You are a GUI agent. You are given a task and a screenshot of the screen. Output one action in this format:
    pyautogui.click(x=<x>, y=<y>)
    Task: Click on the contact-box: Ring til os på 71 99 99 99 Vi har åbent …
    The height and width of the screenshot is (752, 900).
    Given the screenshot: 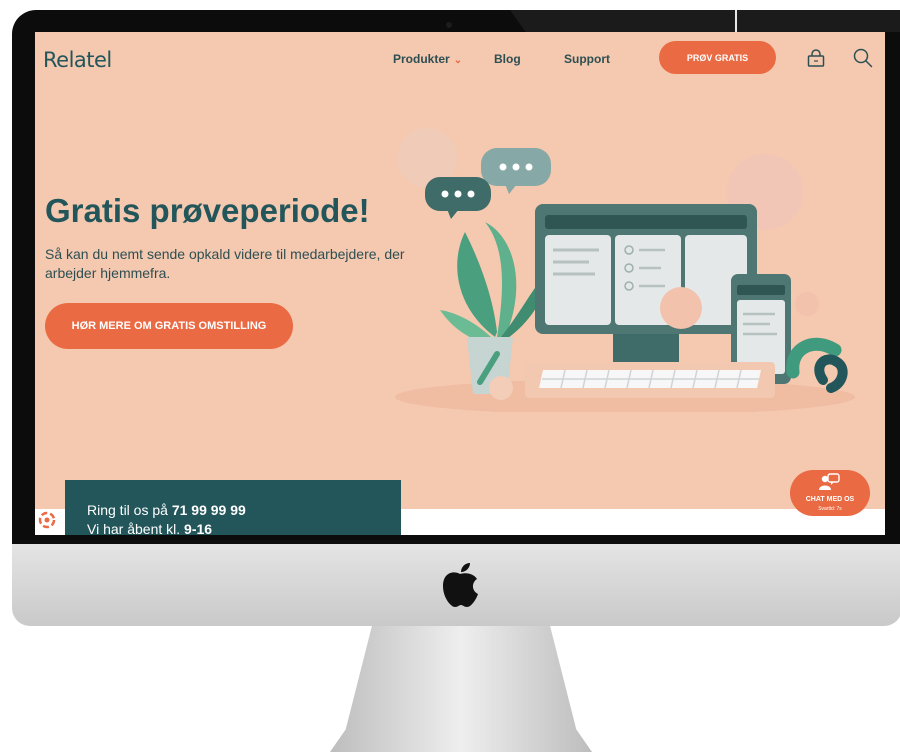 What is the action you would take?
    pyautogui.click(x=233, y=507)
    